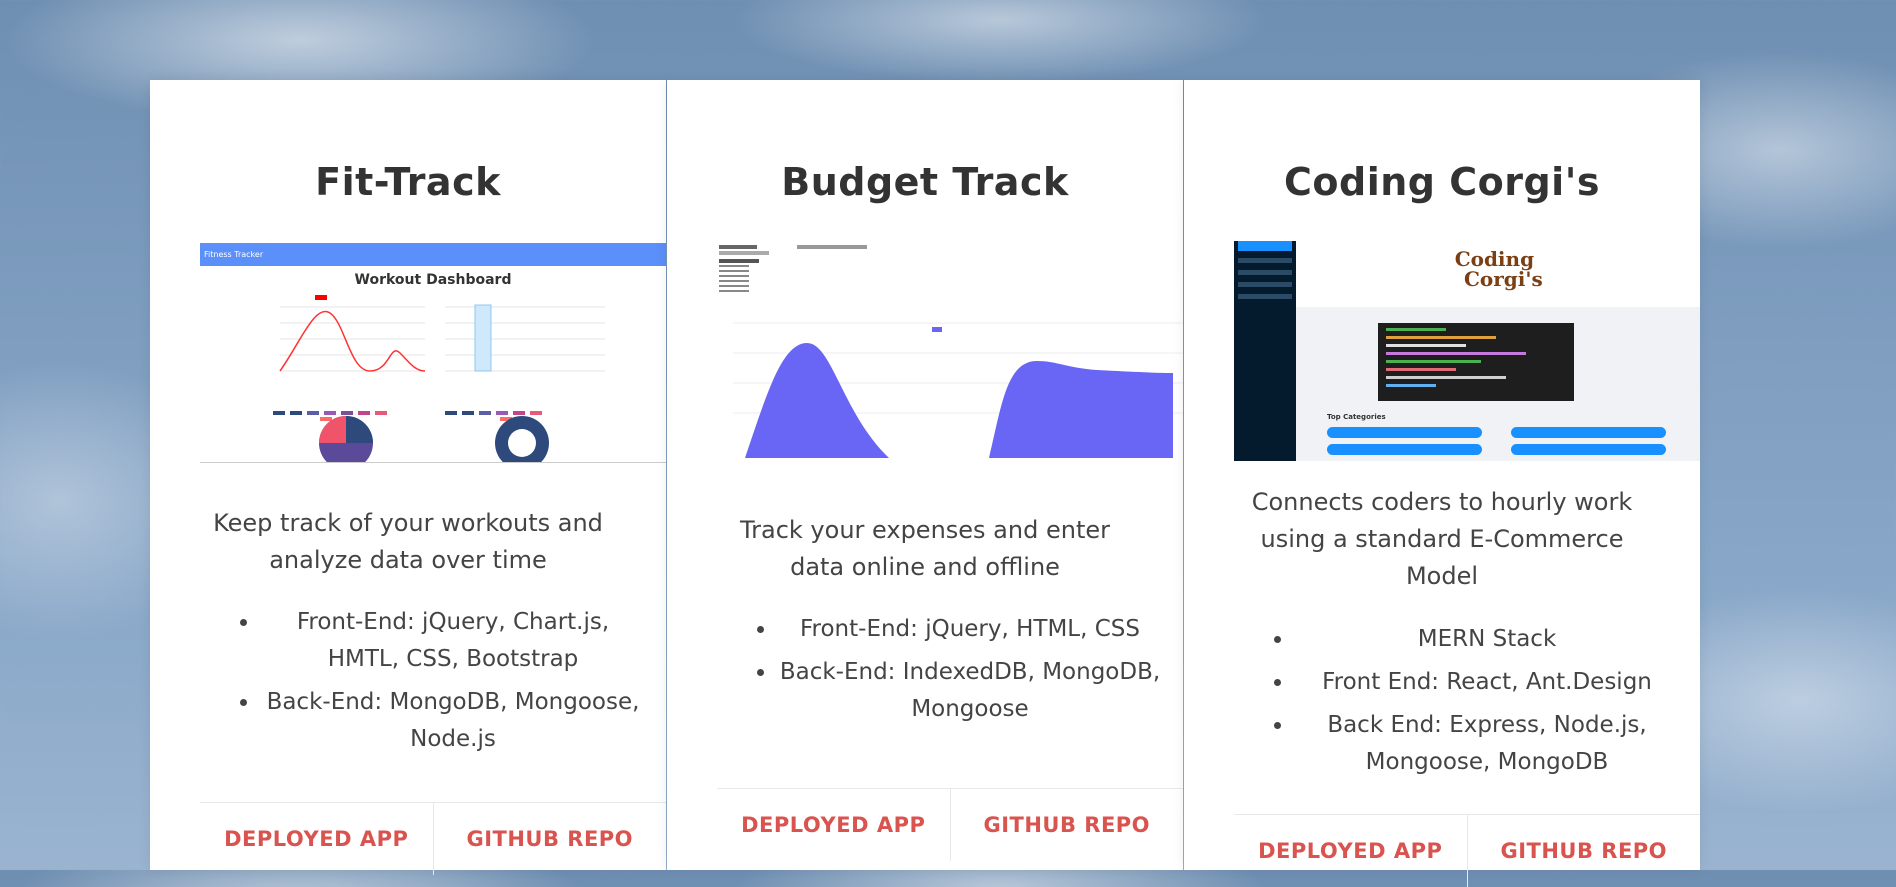  Describe the element at coordinates (439, 379) in the screenshot. I see `screenshot-charts` at that location.